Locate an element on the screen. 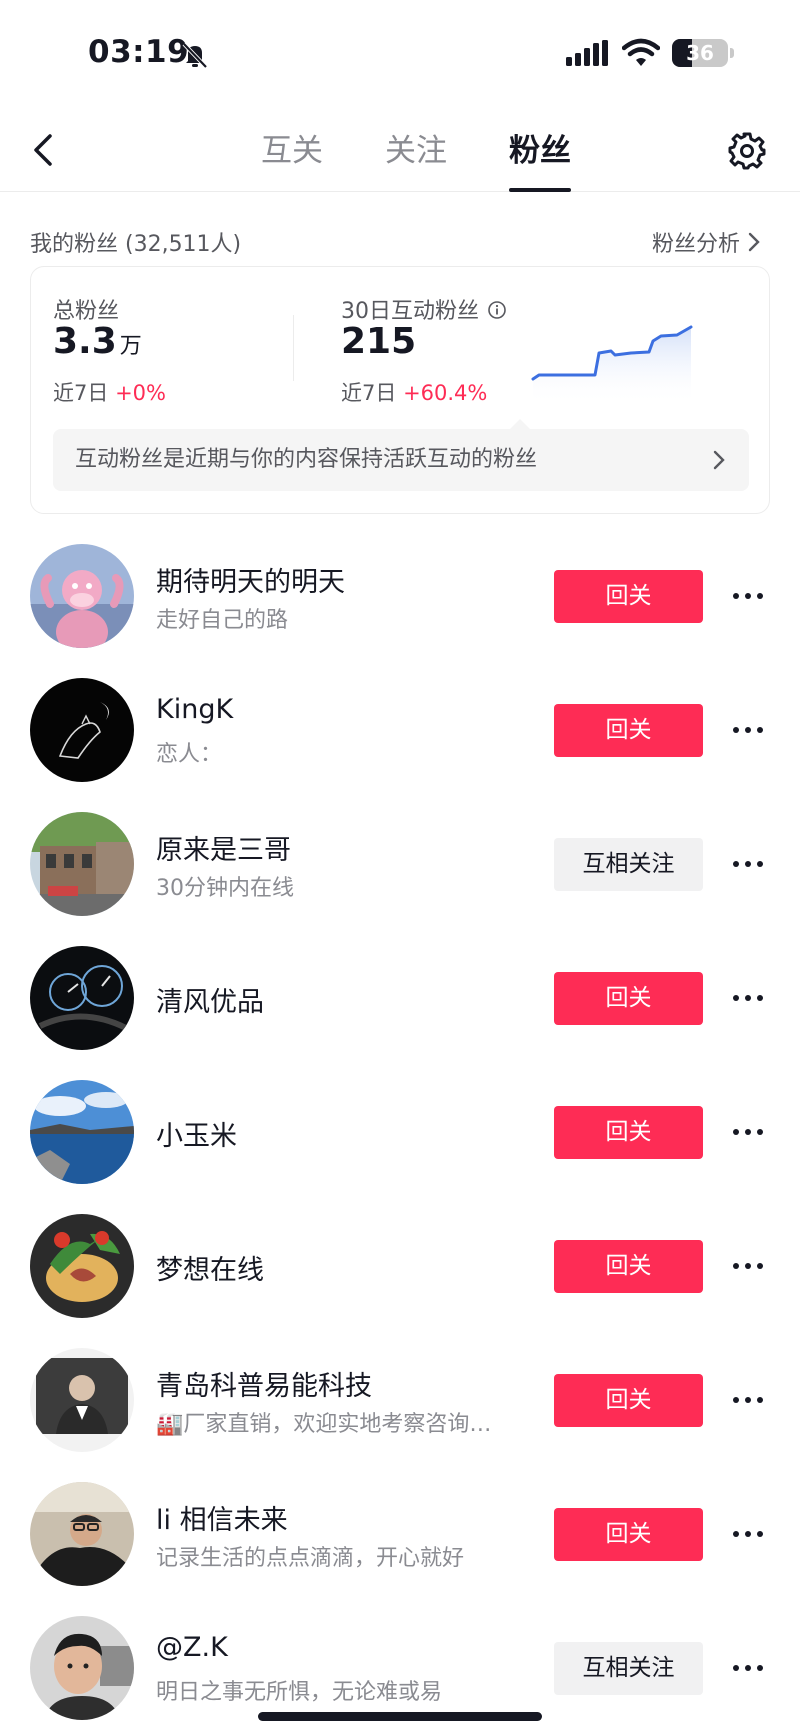 The width and height of the screenshot is (800, 1734). status-time: 03:19 is located at coordinates (139, 52).